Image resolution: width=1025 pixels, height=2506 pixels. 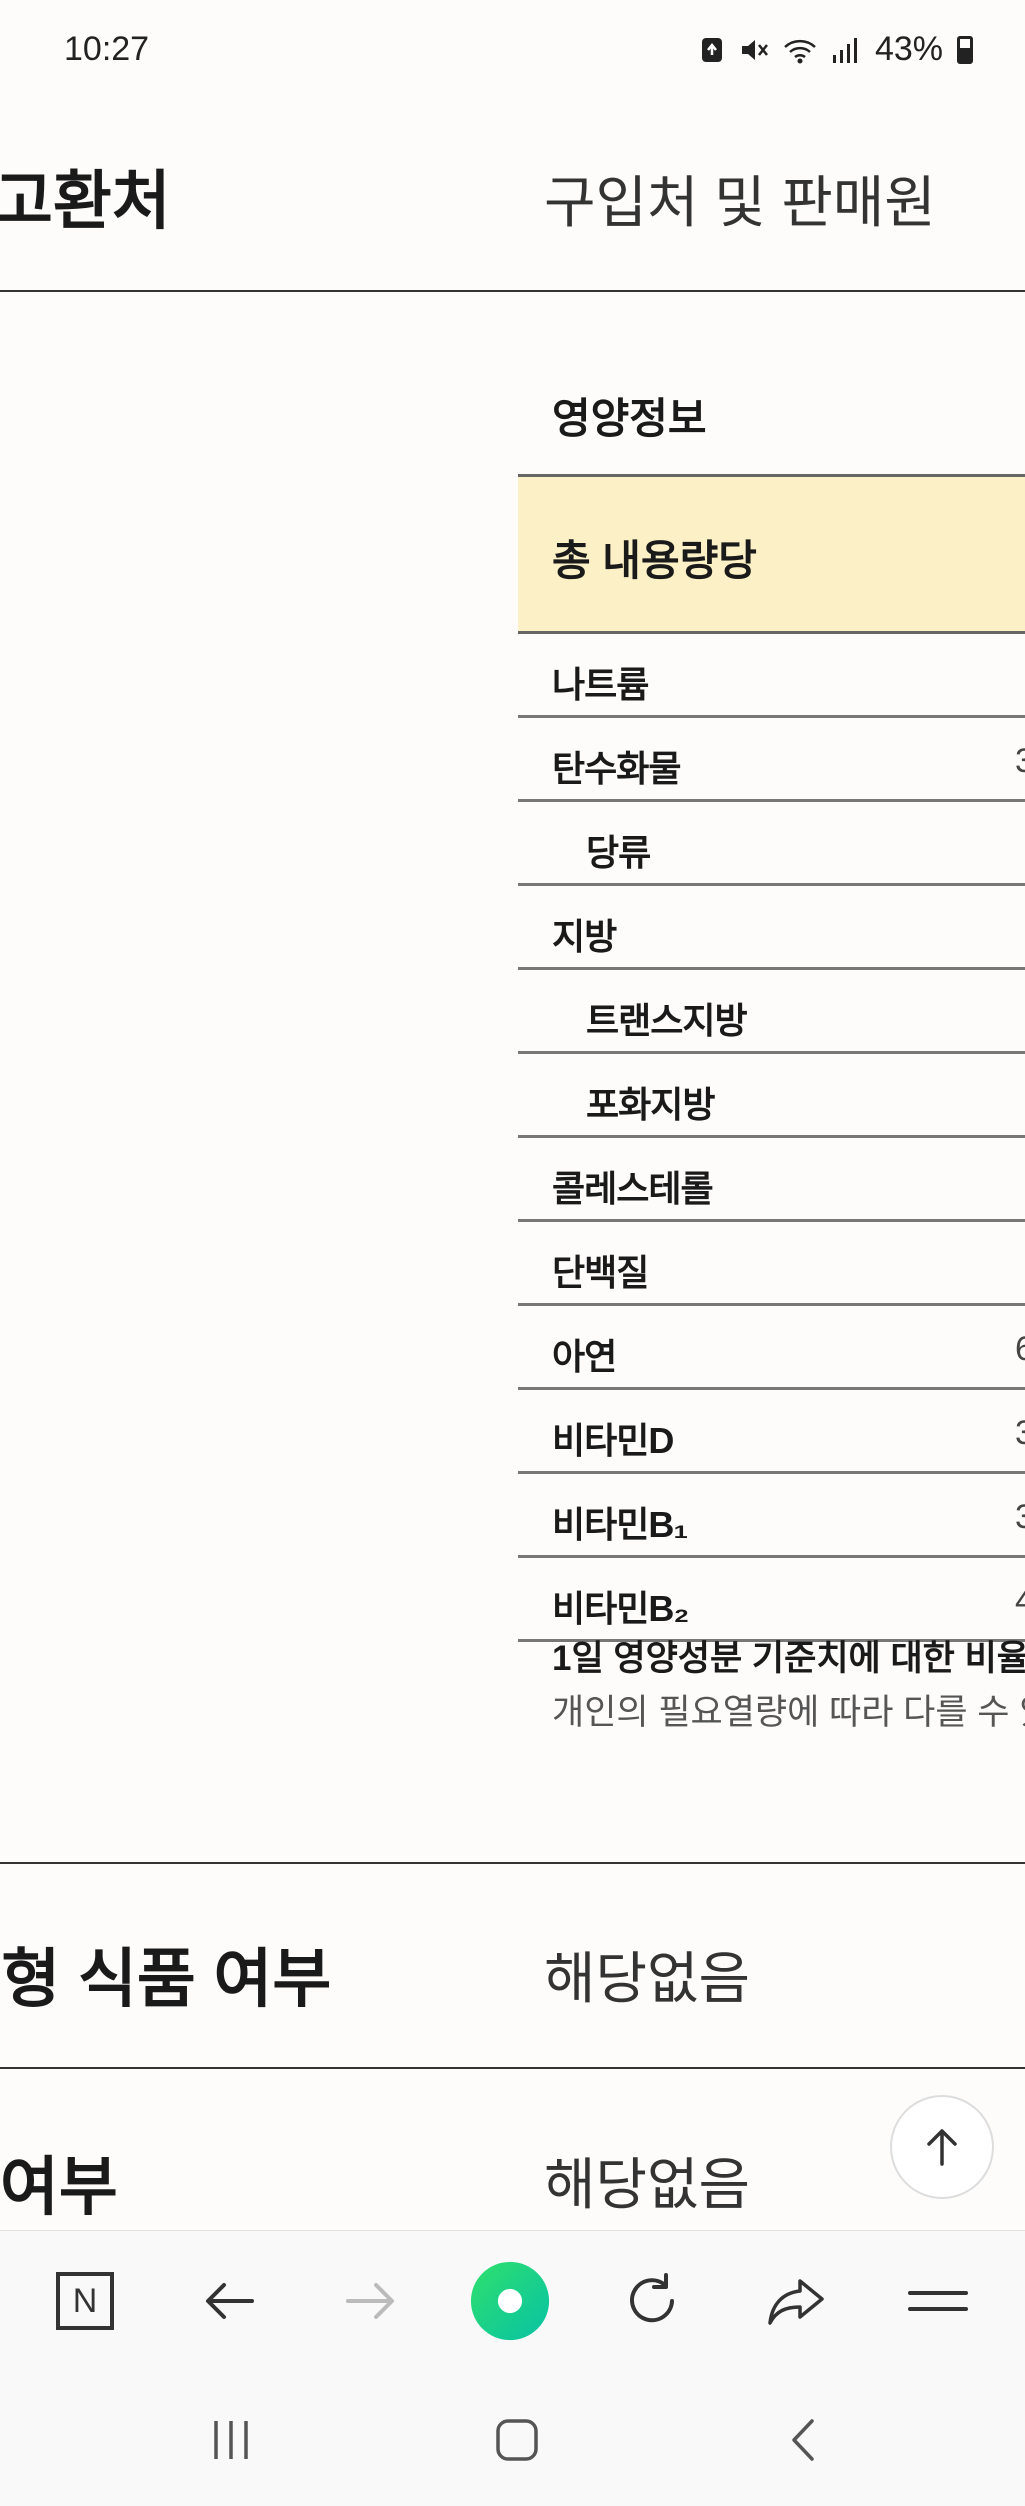 What do you see at coordinates (788, 1712) in the screenshot?
I see `nutrition-footnote-sub: 개인의 필요열량에 따라 다를 수 있` at bounding box center [788, 1712].